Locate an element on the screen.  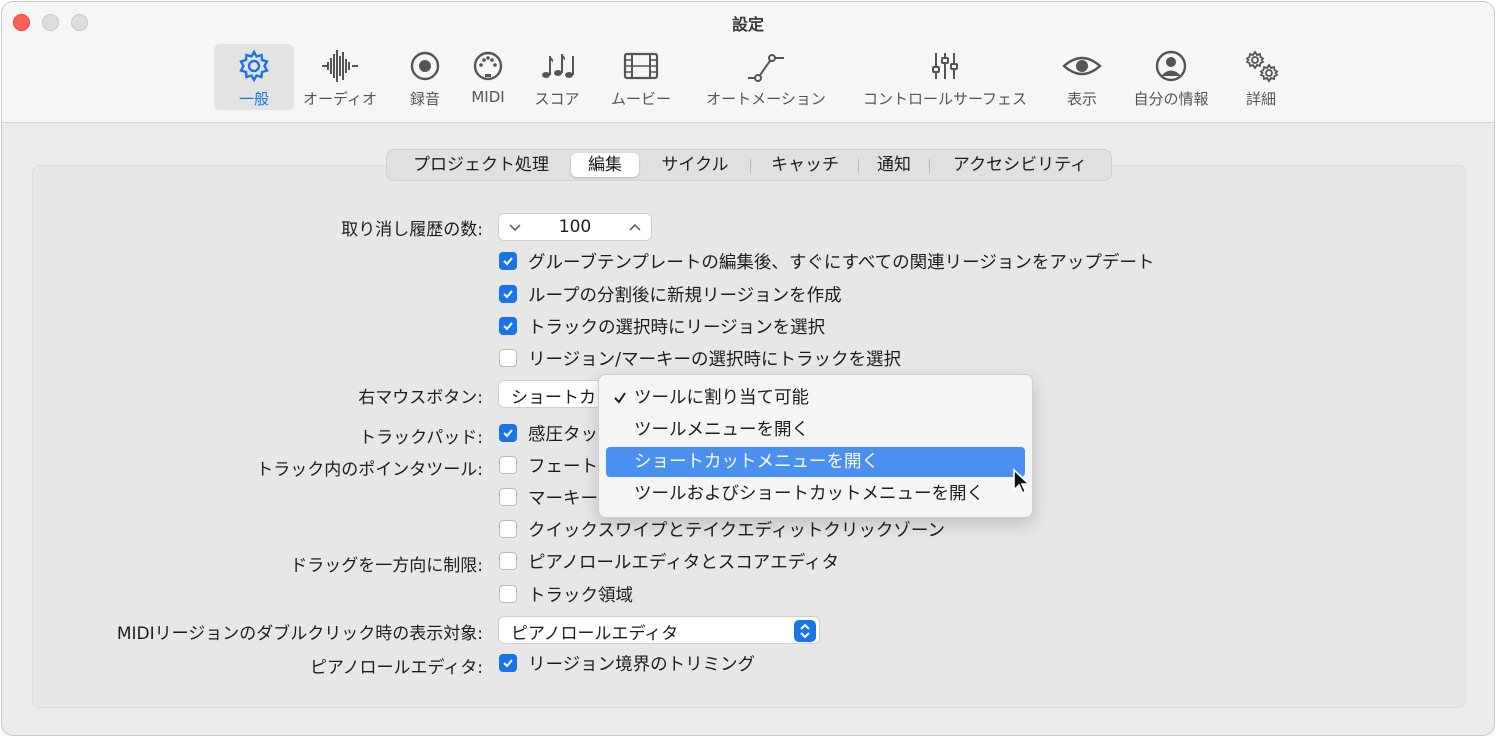
menu-item-label: ツールおよびショートカットメニューを開く is located at coordinates (809, 494).